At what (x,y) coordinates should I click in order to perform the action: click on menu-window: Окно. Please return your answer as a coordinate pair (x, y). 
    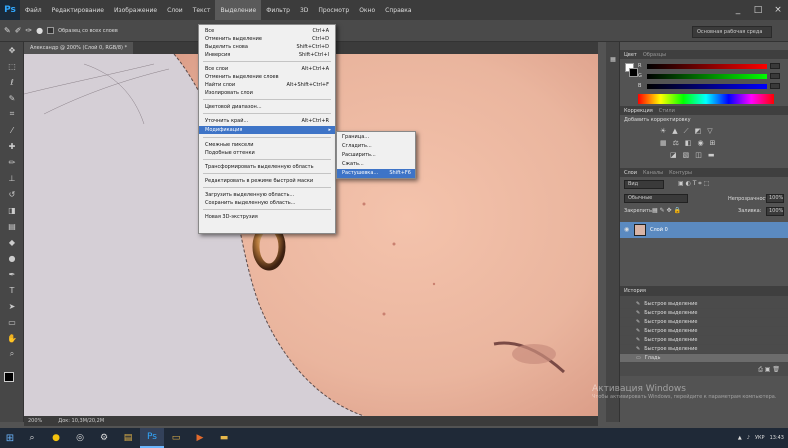
    Looking at the image, I should click on (367, 10).